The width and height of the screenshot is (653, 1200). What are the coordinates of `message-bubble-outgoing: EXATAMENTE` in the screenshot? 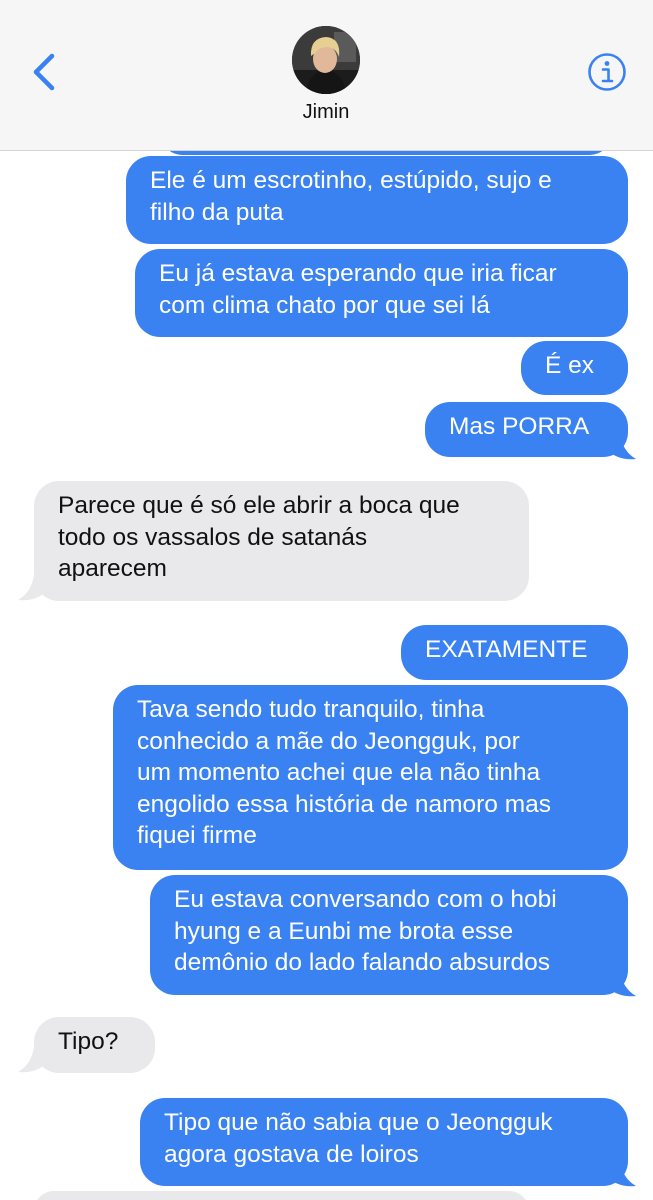 It's located at (514, 652).